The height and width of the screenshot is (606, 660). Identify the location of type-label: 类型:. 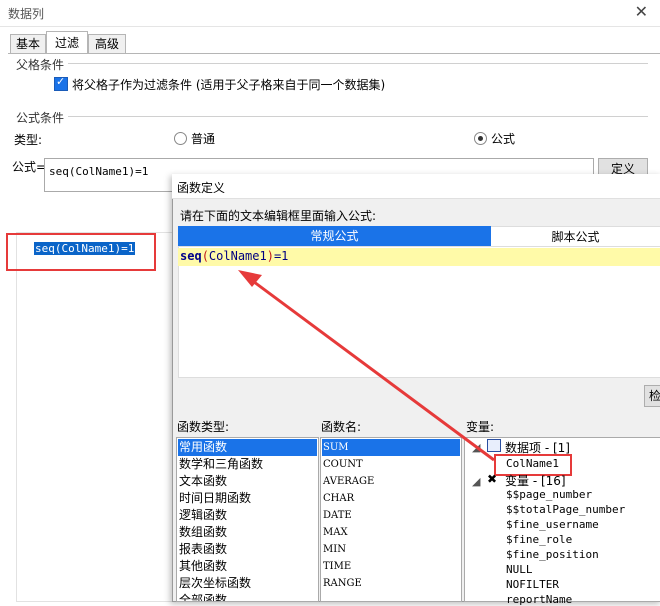
(28, 140).